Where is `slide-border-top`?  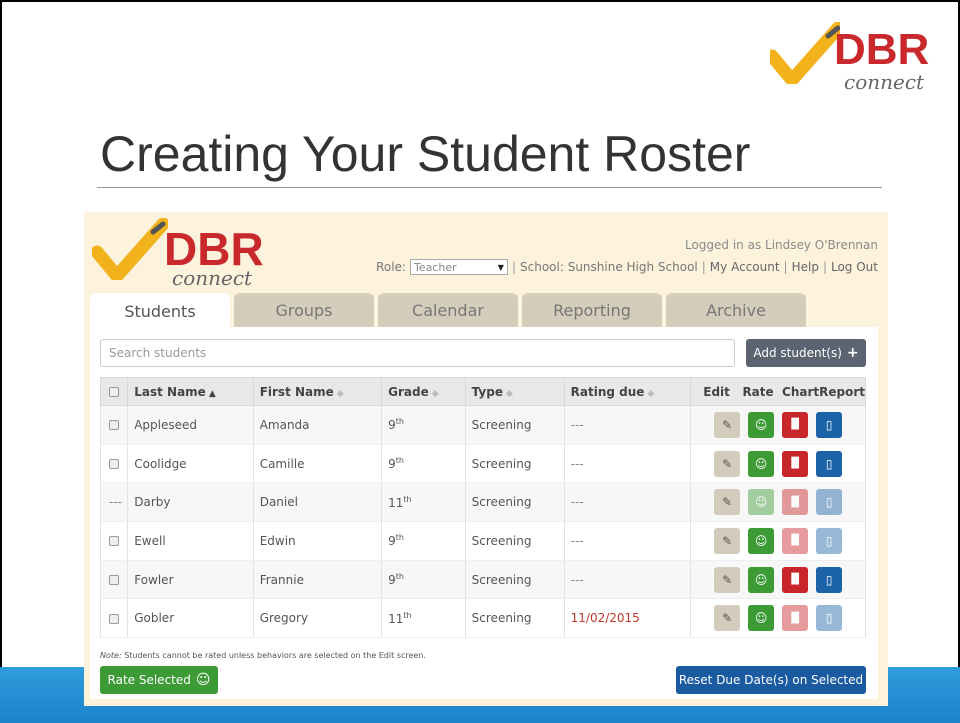
slide-border-top is located at coordinates (480, 1).